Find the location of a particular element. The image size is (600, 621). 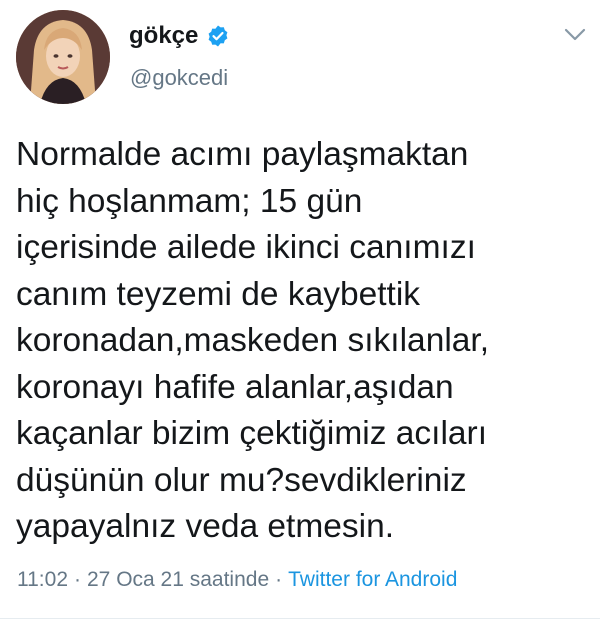

divider is located at coordinates (300, 618).